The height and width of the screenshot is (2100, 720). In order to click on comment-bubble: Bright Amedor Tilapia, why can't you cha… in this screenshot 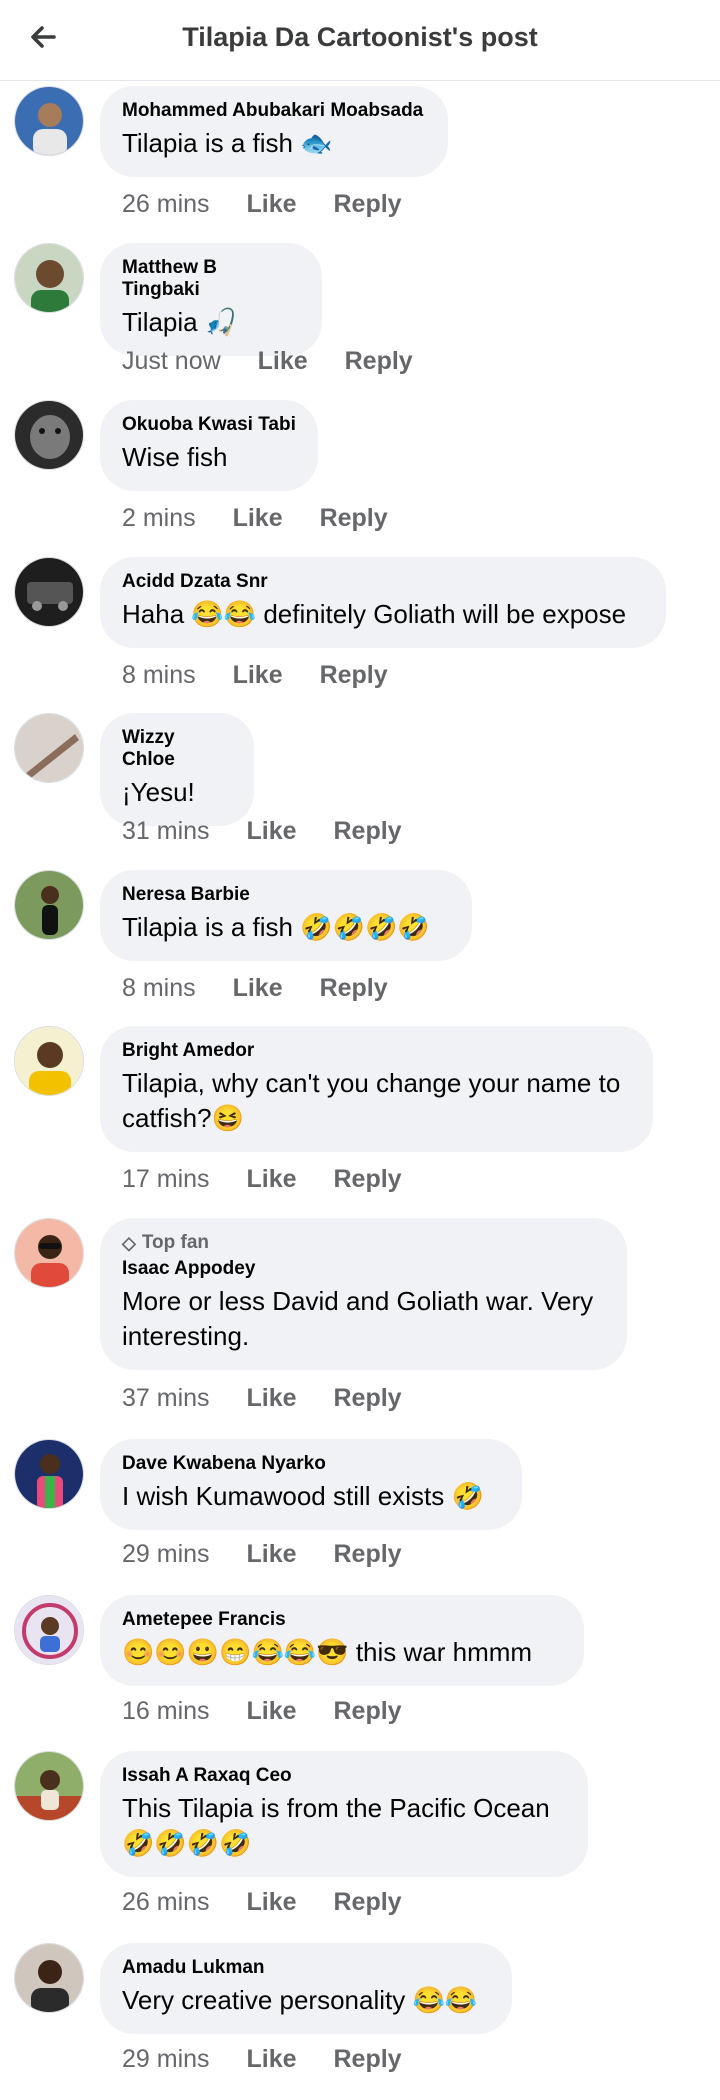, I will do `click(376, 1089)`.